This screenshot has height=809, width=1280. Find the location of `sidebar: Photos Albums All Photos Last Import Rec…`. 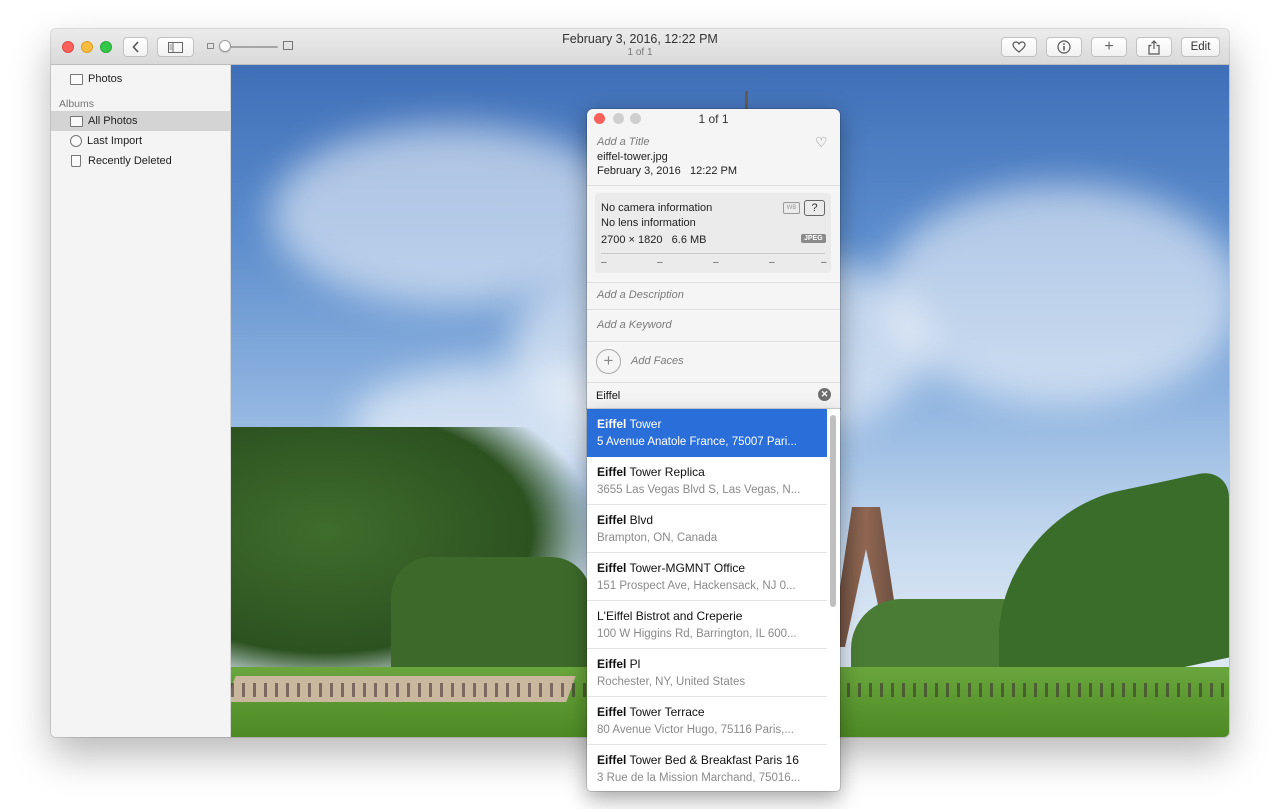

sidebar: Photos Albums All Photos Last Import Rec… is located at coordinates (141, 401).